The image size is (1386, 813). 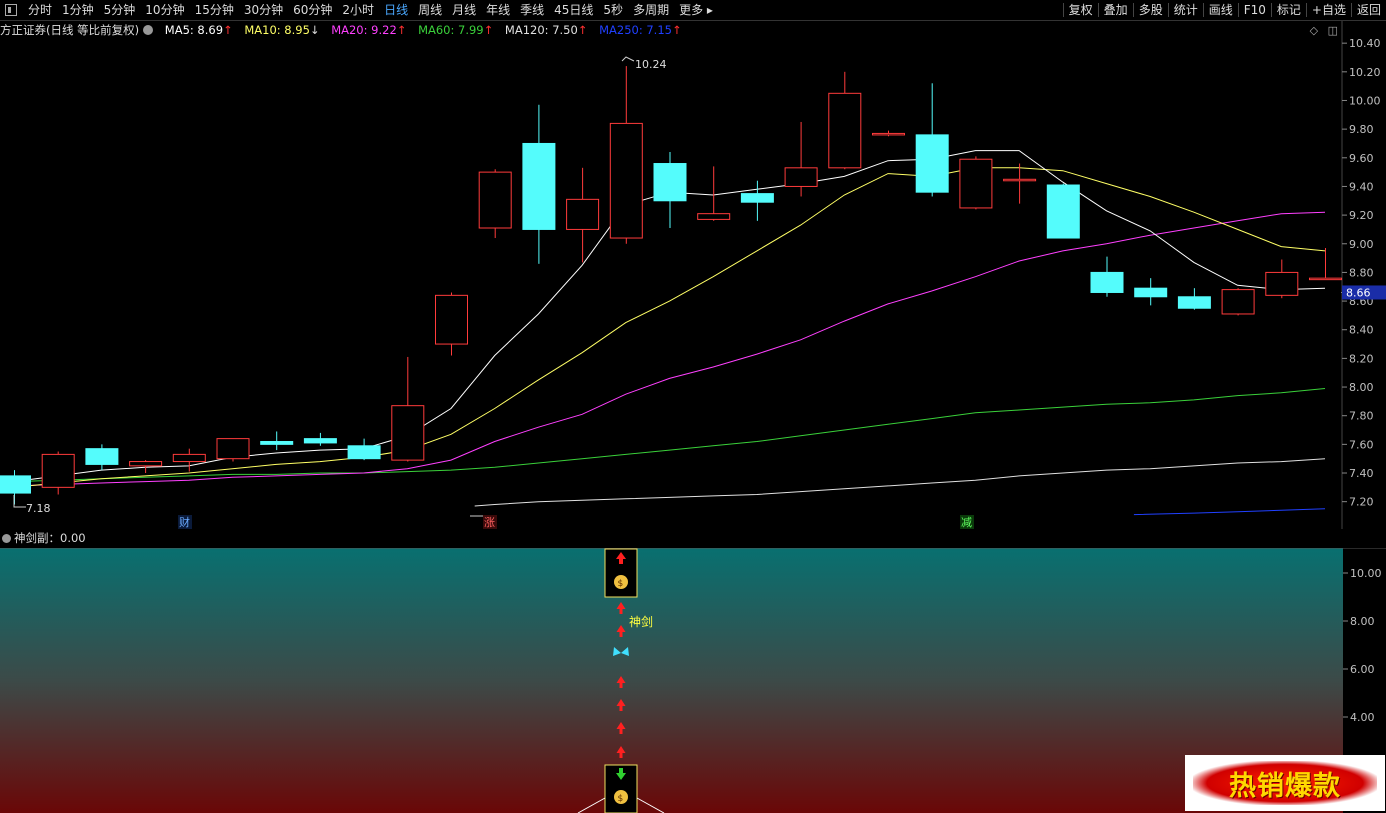 What do you see at coordinates (120, 10) in the screenshot?
I see `period-tab: 5分钟` at bounding box center [120, 10].